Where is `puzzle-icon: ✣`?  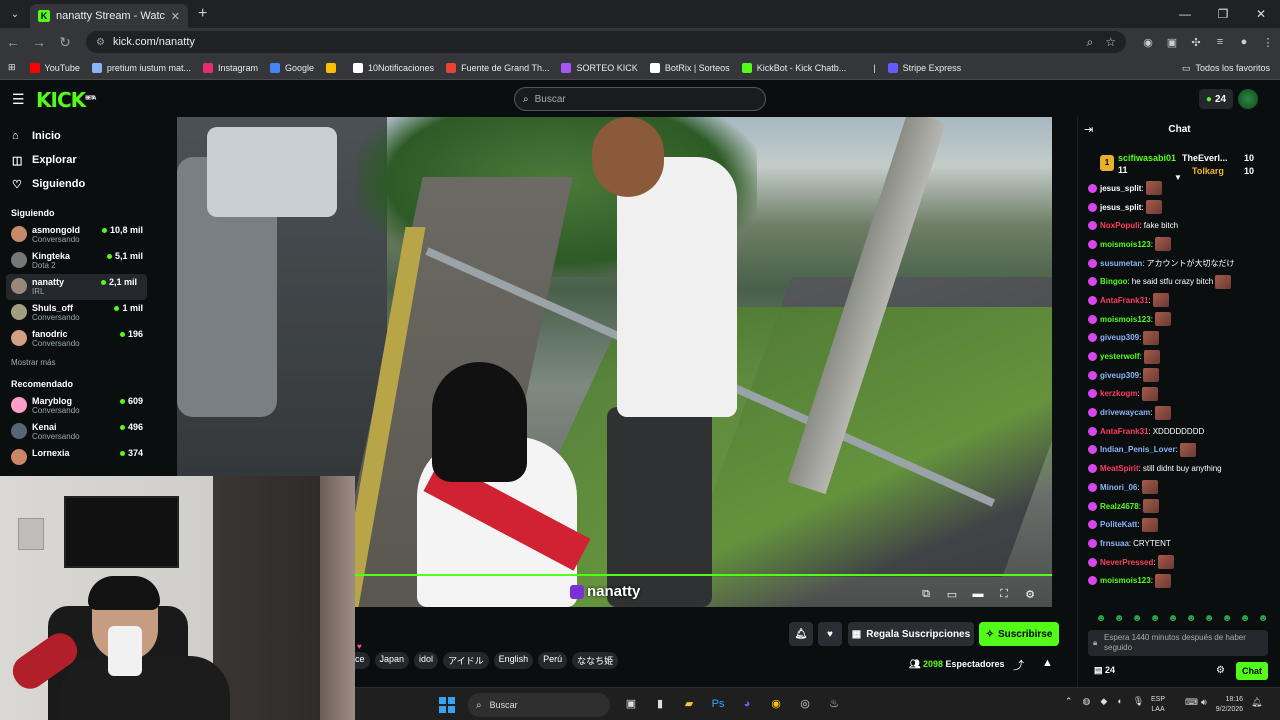
puzzle-icon: ✣ is located at coordinates (1196, 42).